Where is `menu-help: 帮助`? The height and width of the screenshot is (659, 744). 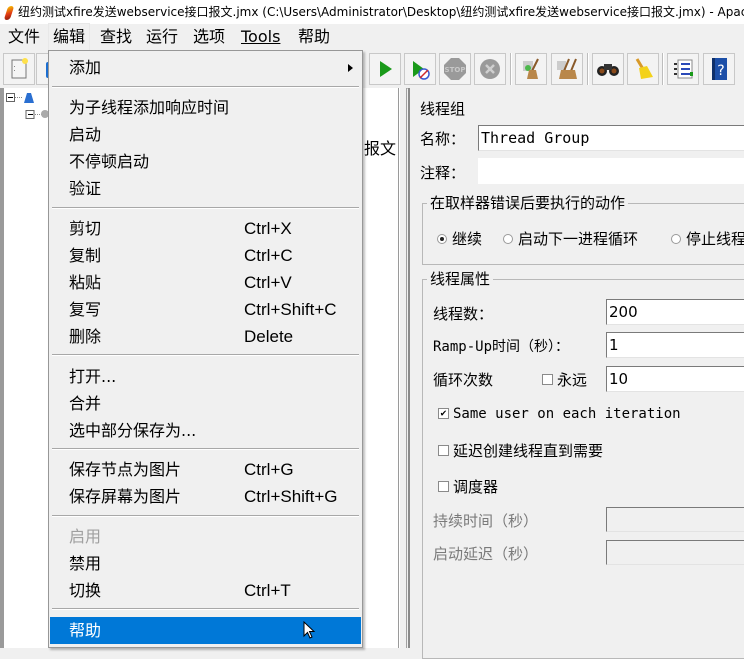 menu-help: 帮助 is located at coordinates (314, 37).